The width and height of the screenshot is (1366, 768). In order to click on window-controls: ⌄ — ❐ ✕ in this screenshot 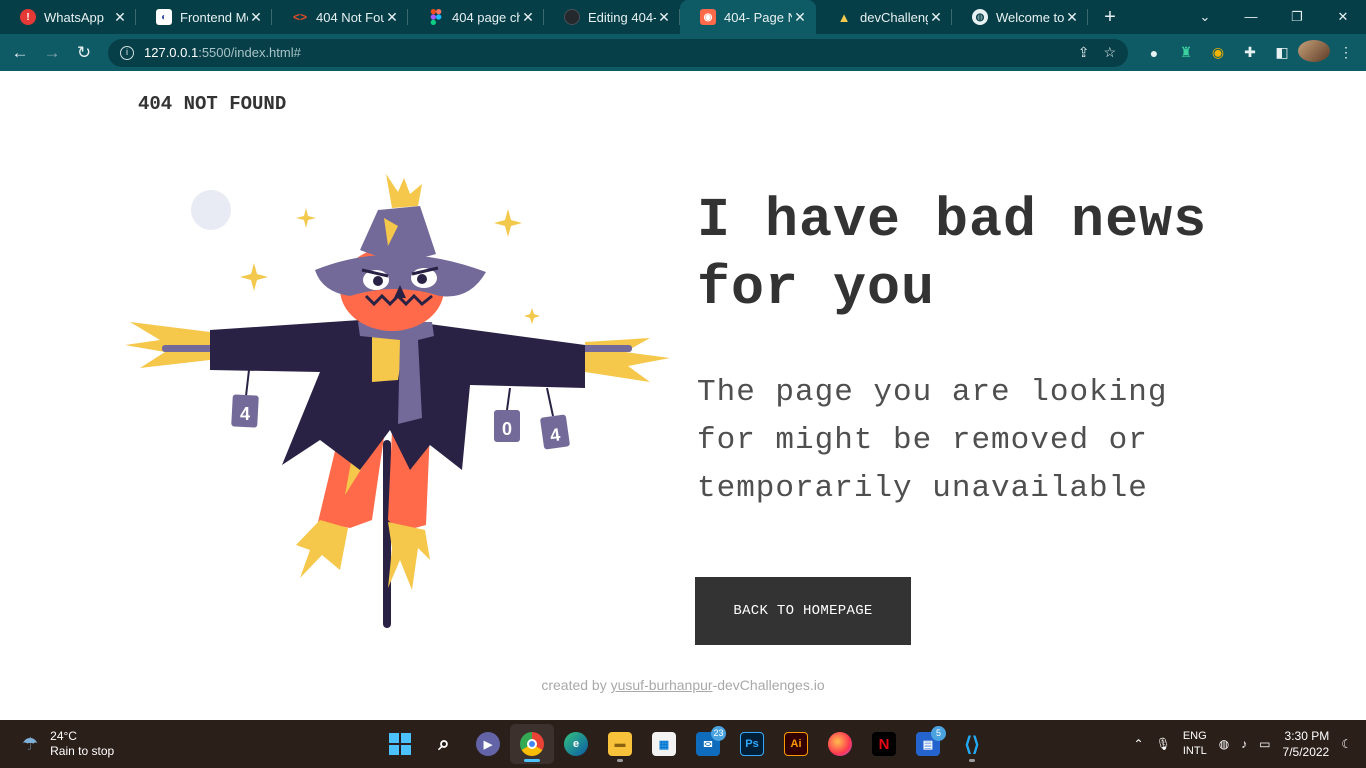, I will do `click(1274, 17)`.